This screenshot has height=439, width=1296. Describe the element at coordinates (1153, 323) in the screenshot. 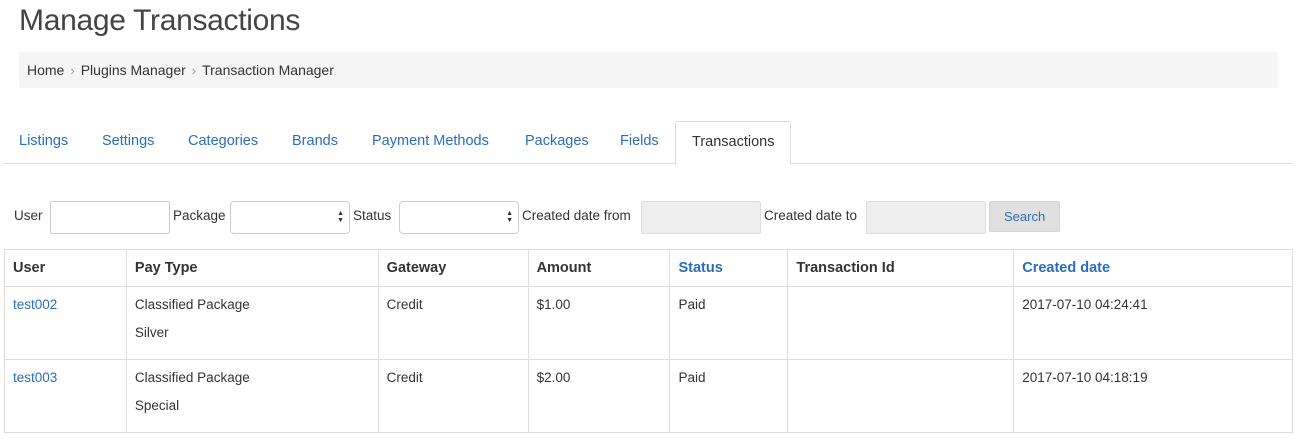

I see `cell-created-date: 2017-07-10 04:24:41` at that location.